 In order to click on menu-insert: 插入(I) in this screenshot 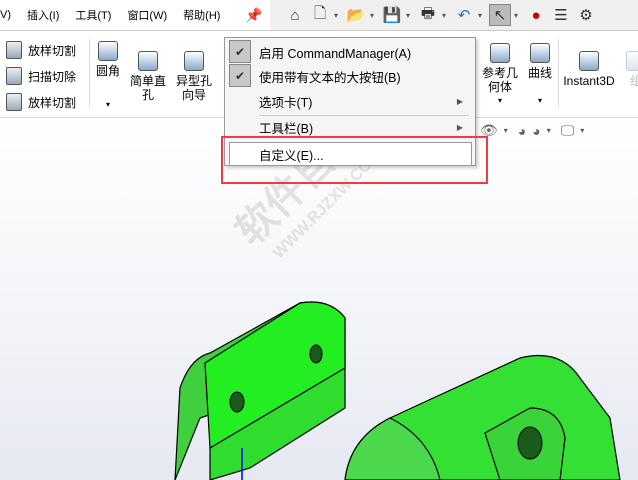, I will do `click(43, 15)`.